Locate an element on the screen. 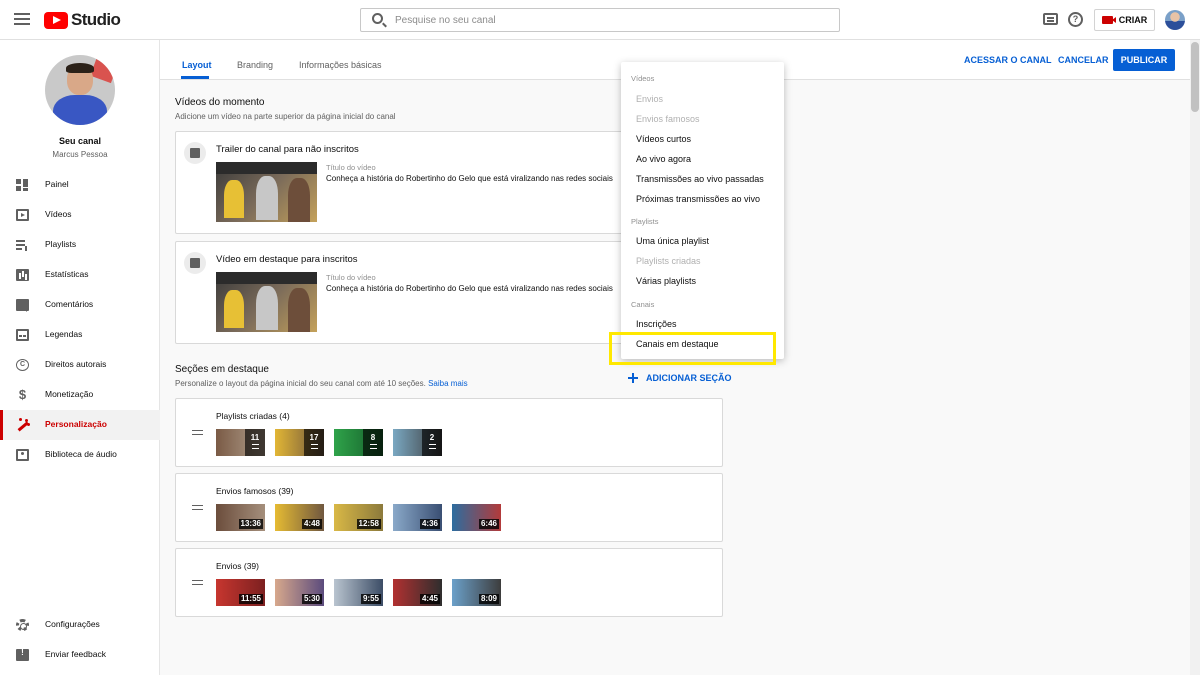  create-label: CRIAR is located at coordinates (1133, 20).